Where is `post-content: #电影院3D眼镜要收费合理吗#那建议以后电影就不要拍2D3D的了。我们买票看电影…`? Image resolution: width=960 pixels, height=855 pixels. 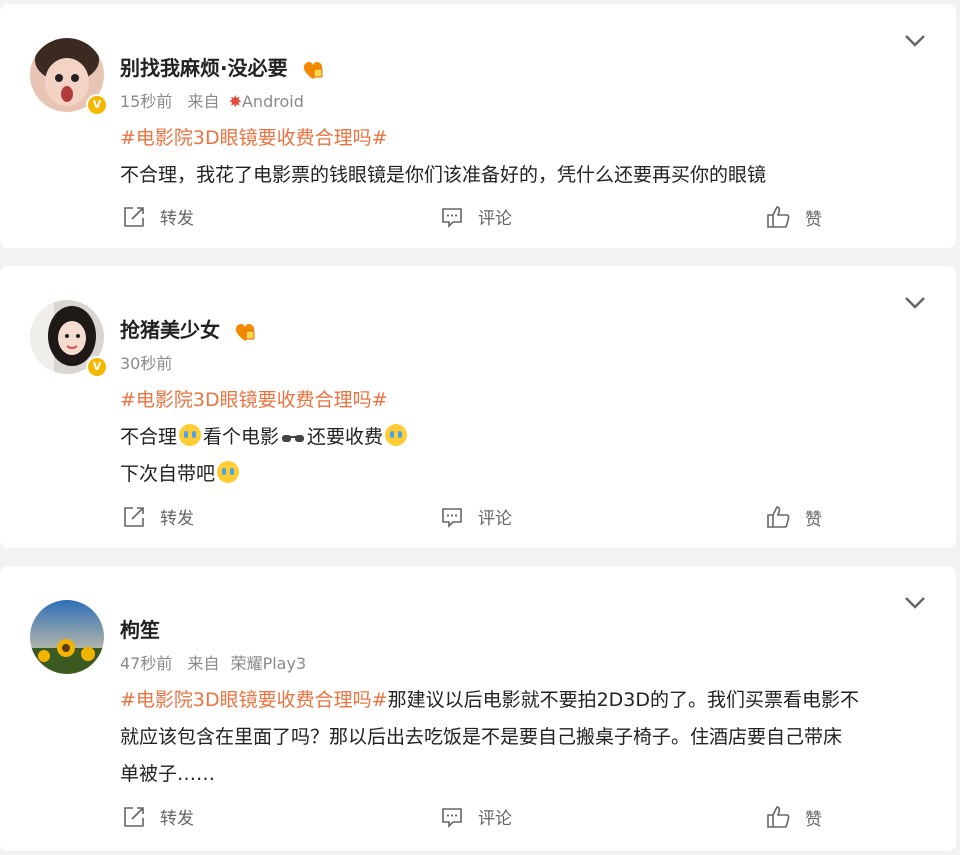 post-content: #电影院3D眼镜要收费合理吗#那建议以后电影就不要拍2D3D的了。我们买票看电影… is located at coordinates (518, 737).